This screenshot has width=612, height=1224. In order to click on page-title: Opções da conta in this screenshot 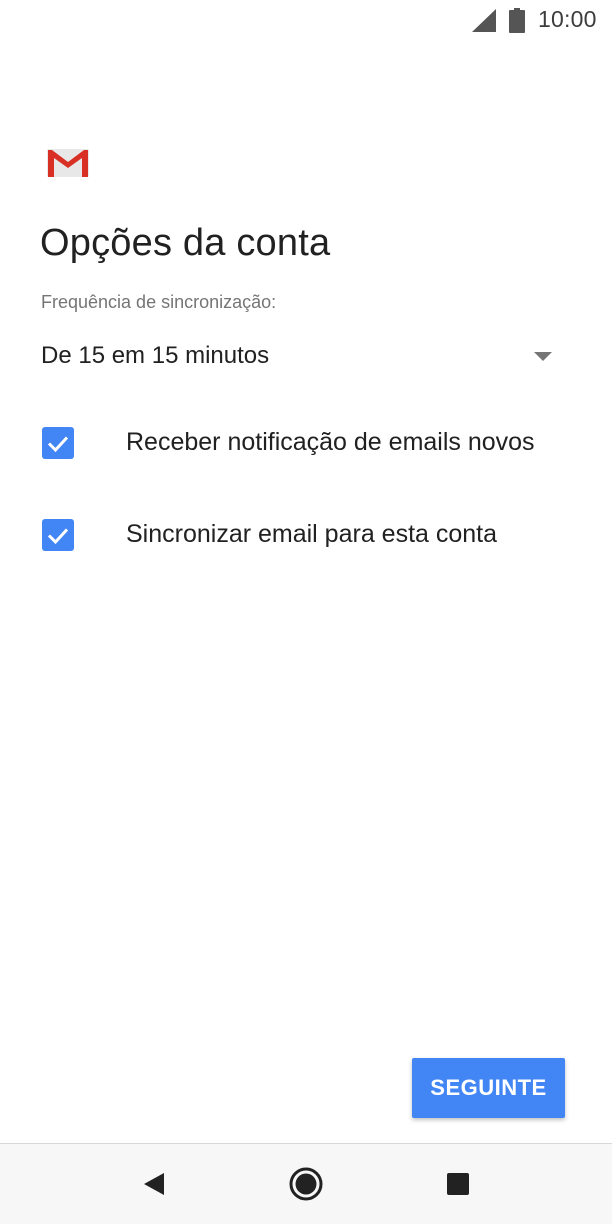, I will do `click(185, 243)`.